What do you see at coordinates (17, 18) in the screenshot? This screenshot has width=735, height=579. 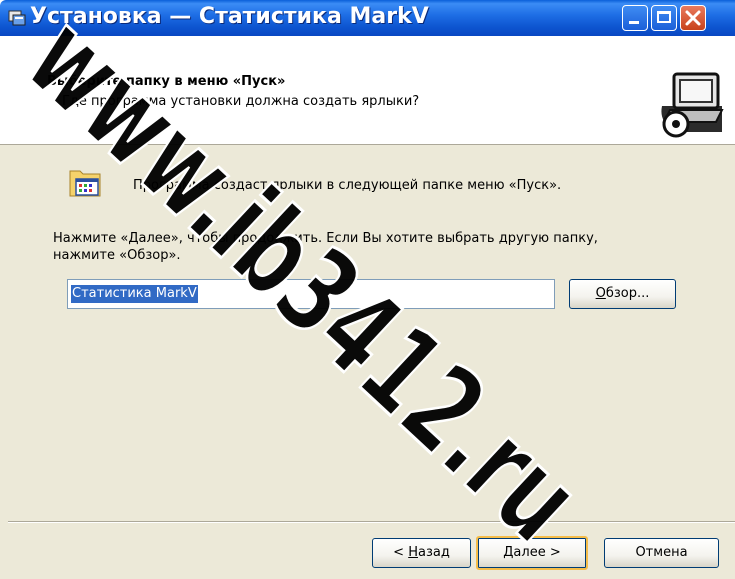 I see `setup-app-icon` at bounding box center [17, 18].